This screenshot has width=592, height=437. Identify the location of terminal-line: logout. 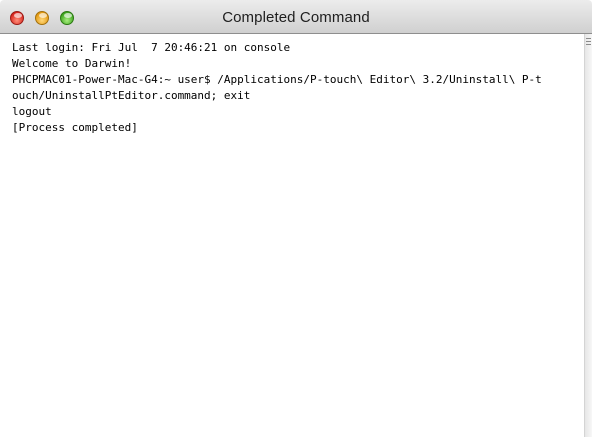
(32, 111).